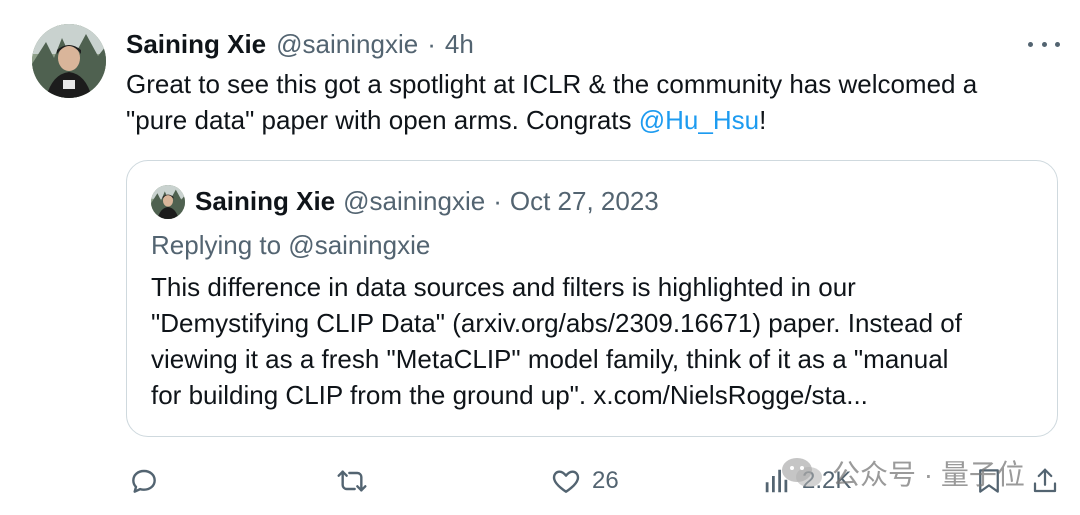 Image resolution: width=1080 pixels, height=515 pixels. I want to click on bookmark-icon, so click(989, 481).